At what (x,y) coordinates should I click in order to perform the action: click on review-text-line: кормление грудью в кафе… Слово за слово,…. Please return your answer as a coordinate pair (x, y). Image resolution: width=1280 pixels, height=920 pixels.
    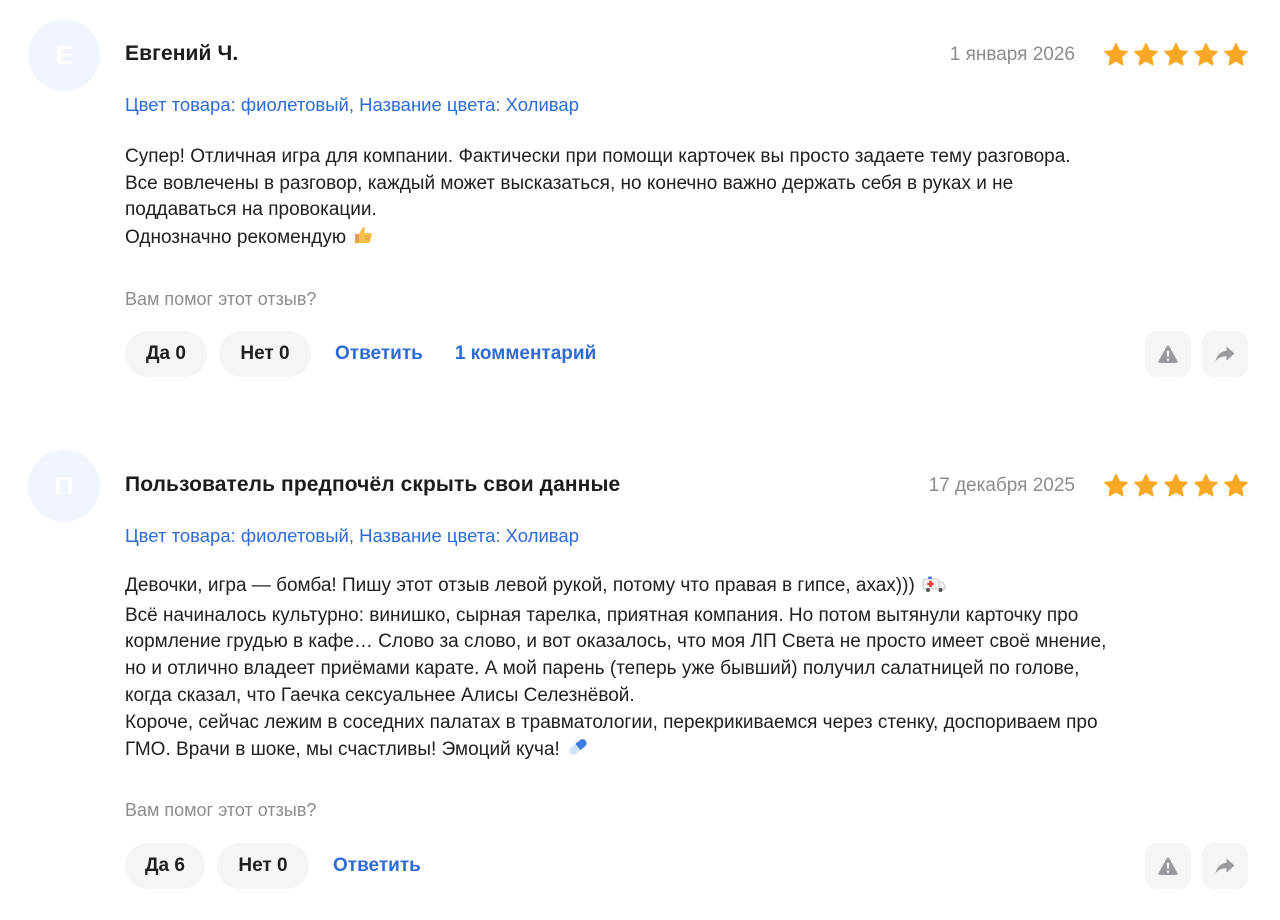
    Looking at the image, I should click on (616, 642).